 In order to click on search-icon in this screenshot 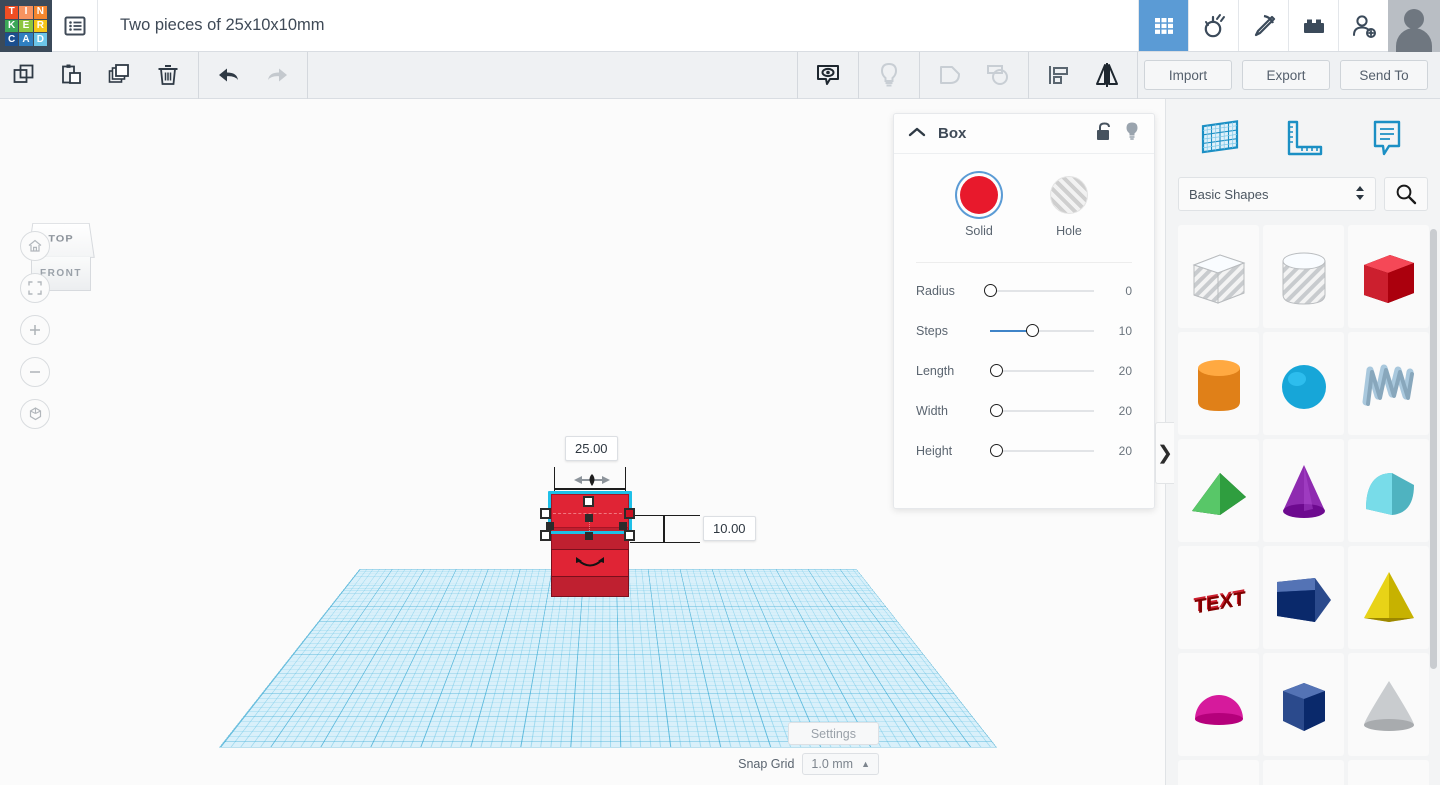, I will do `click(1406, 194)`.